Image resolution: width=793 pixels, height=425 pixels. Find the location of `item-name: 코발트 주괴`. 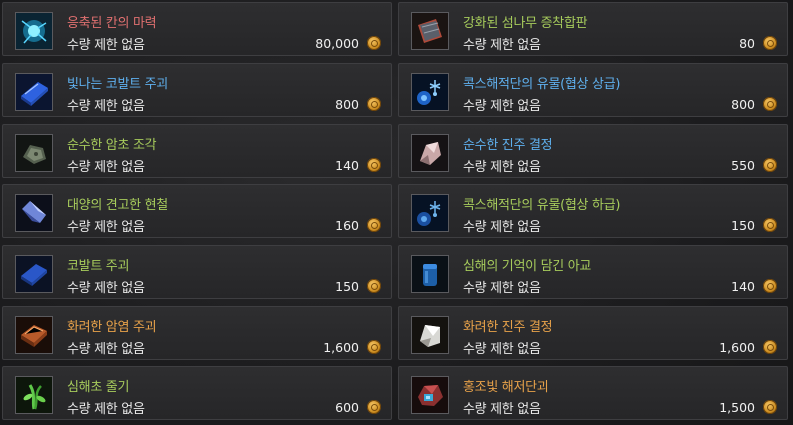

item-name: 코발트 주괴 is located at coordinates (98, 266).